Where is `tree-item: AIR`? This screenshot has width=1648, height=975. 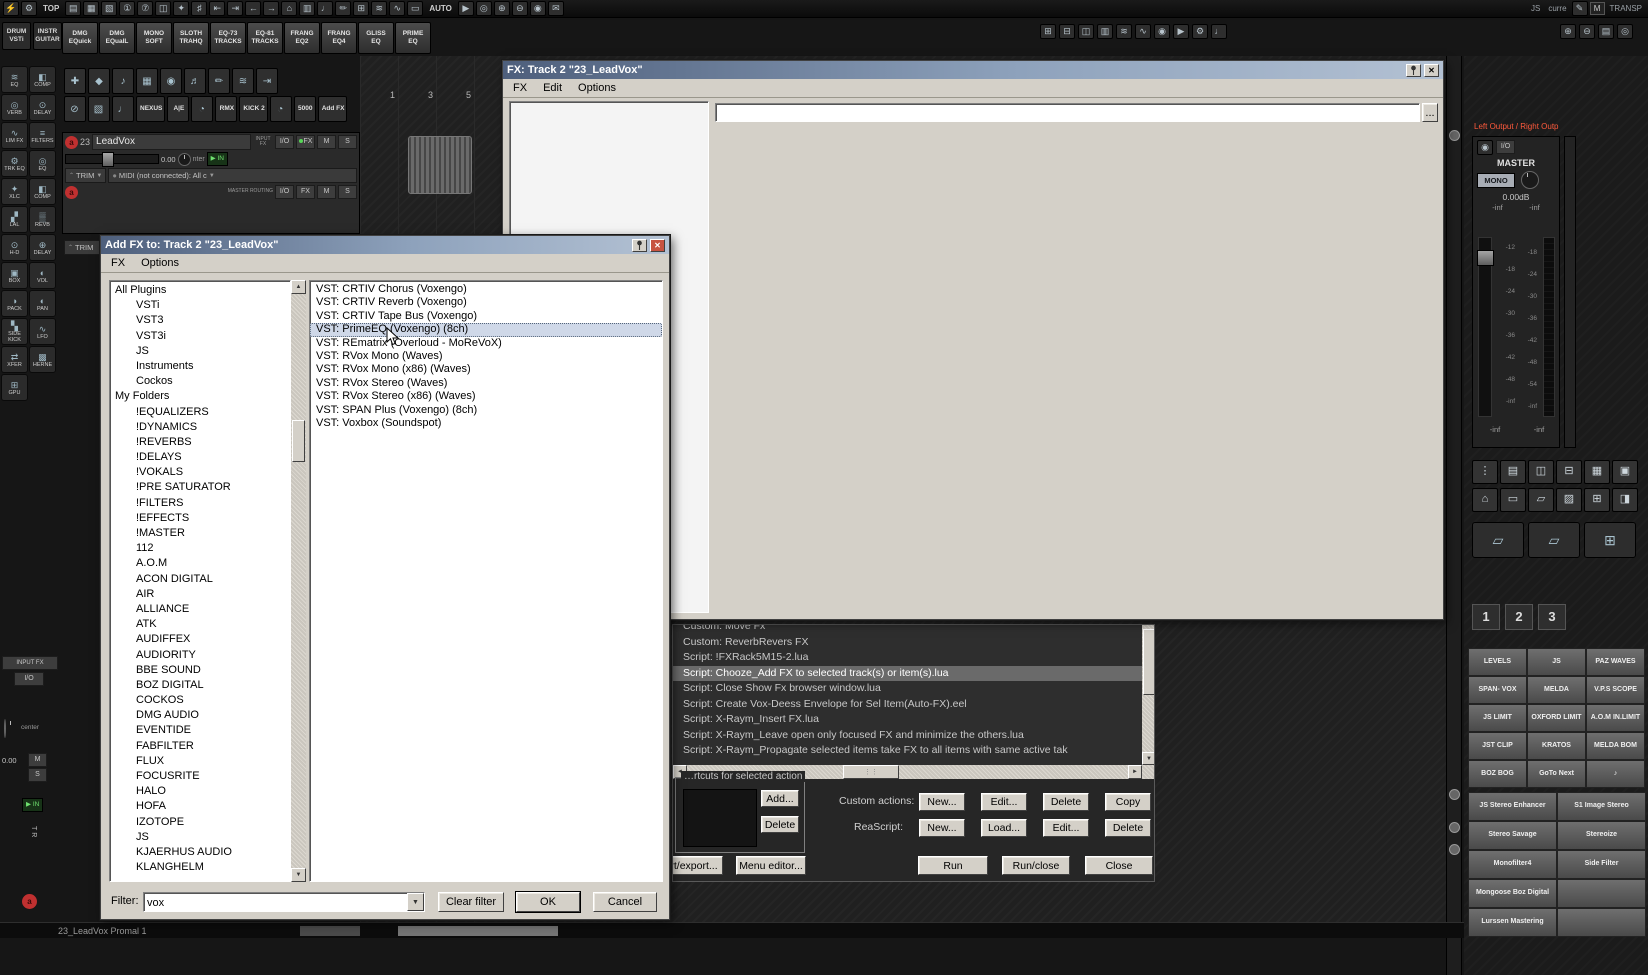
tree-item: AIR is located at coordinates (200, 594).